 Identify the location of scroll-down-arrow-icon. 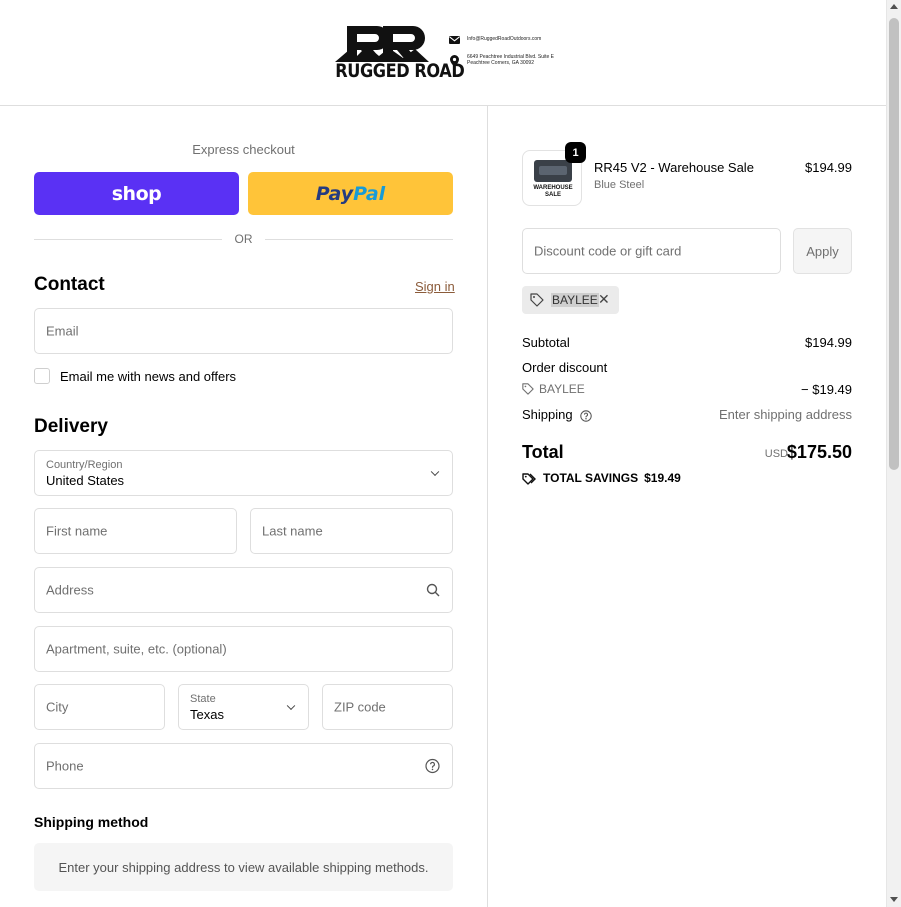
(894, 899).